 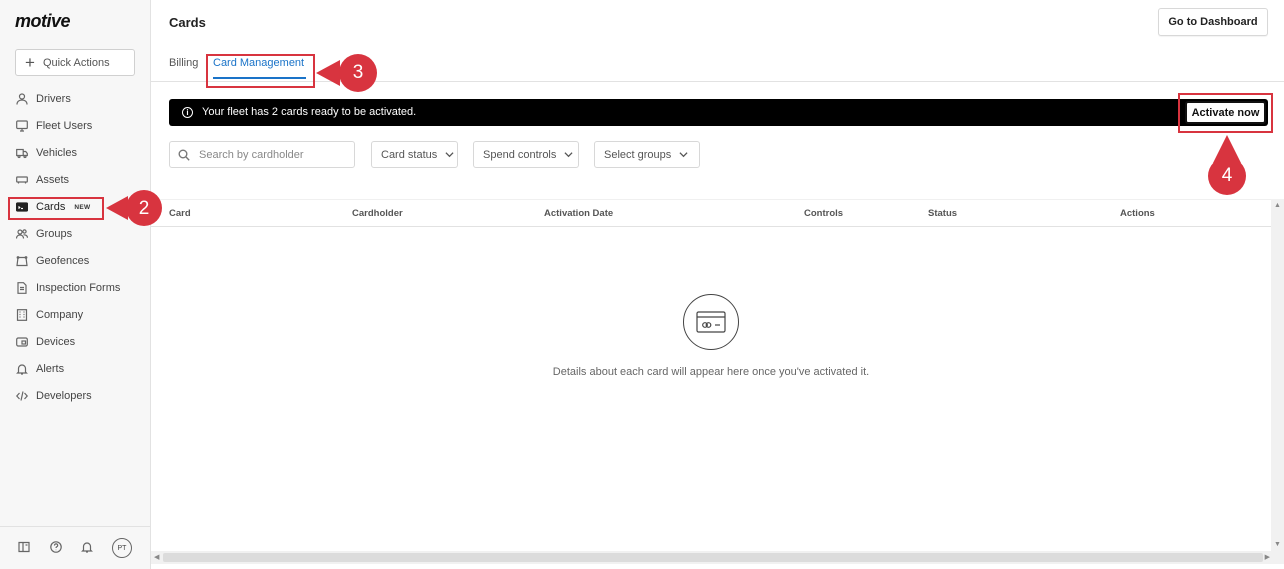 What do you see at coordinates (180, 213) in the screenshot?
I see `column-card: Card` at bounding box center [180, 213].